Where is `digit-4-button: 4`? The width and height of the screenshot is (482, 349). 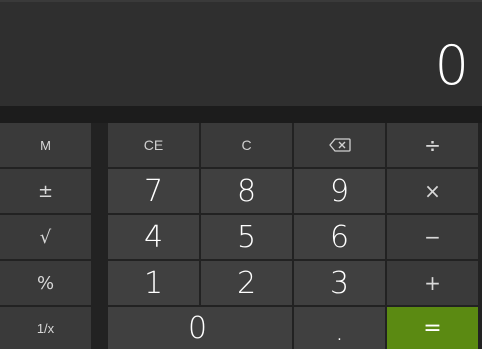 digit-4-button: 4 is located at coordinates (153, 237).